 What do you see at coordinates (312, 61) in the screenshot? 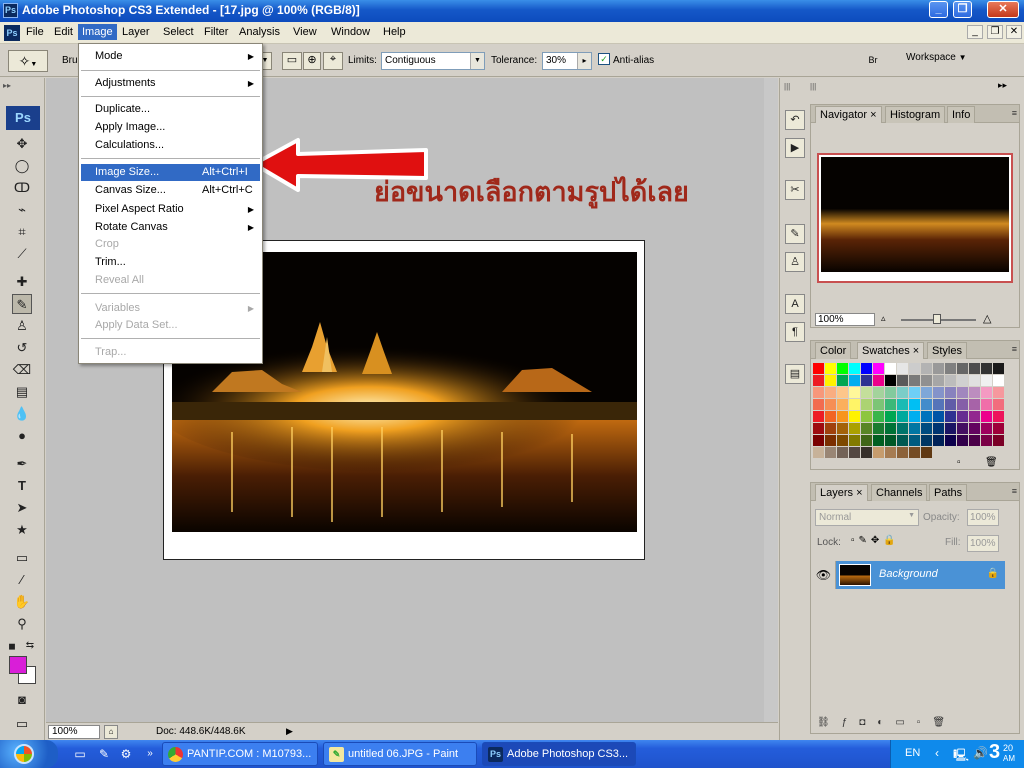
I see `add-to-selection-icon: ⊕` at bounding box center [312, 61].